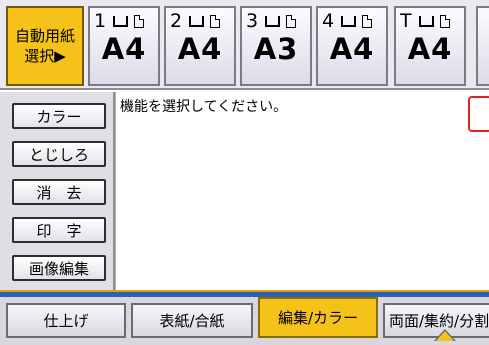 This screenshot has width=489, height=345. Describe the element at coordinates (59, 192) in the screenshot. I see `erase-button: 消 去` at that location.